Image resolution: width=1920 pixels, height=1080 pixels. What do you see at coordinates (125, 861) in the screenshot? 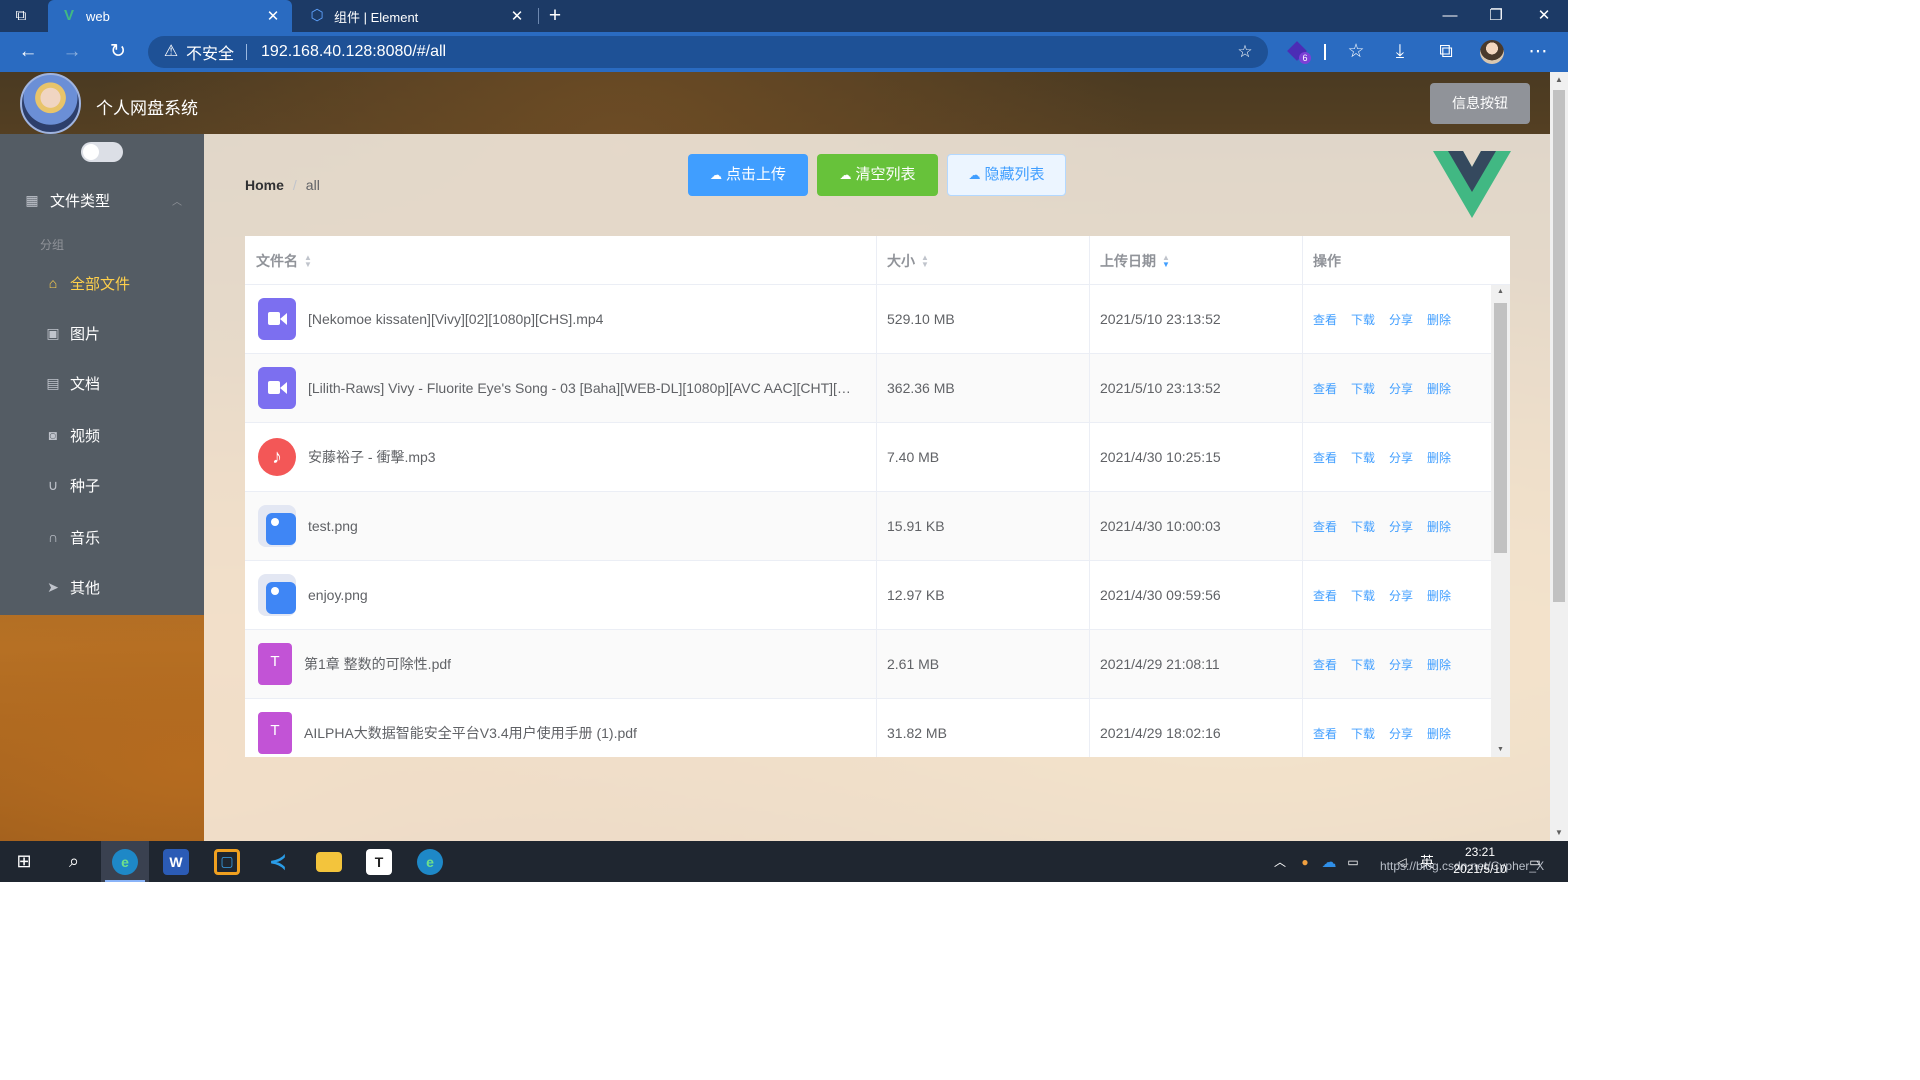
I see `edge-taskbar-icon: e` at bounding box center [125, 861].